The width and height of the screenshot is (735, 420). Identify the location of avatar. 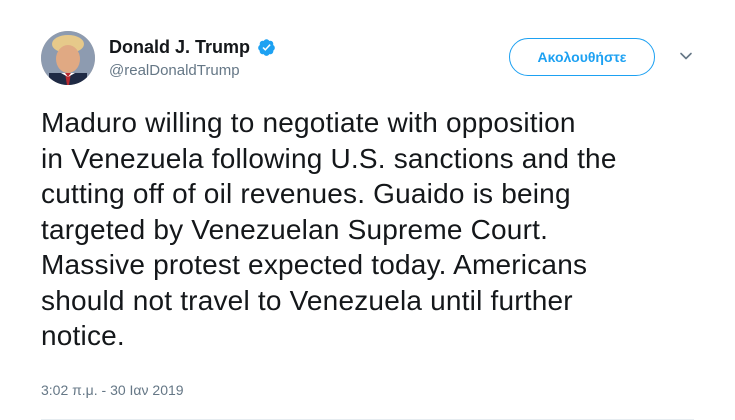
(68, 58).